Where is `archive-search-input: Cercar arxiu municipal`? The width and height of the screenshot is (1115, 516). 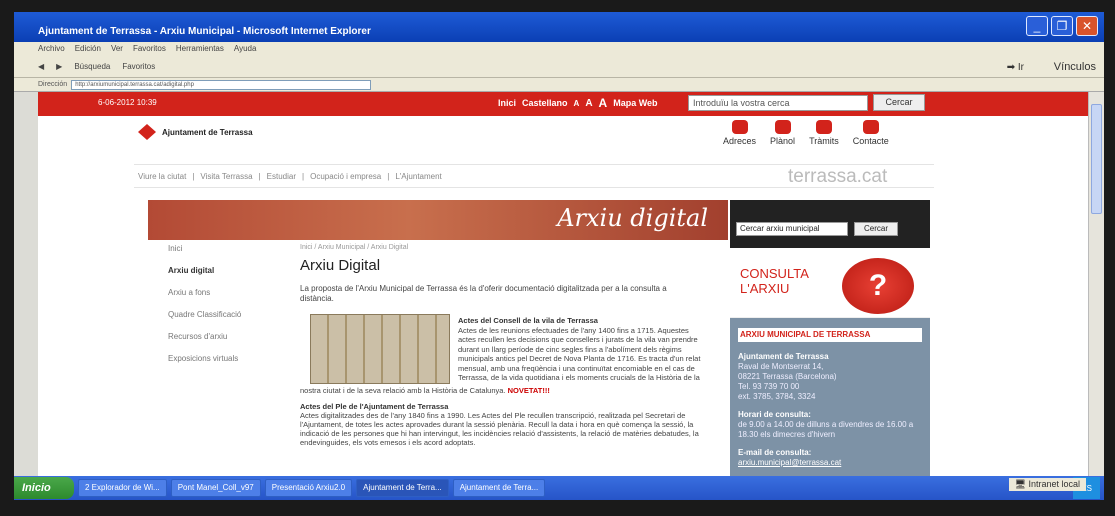
archive-search-input: Cercar arxiu municipal is located at coordinates (792, 229).